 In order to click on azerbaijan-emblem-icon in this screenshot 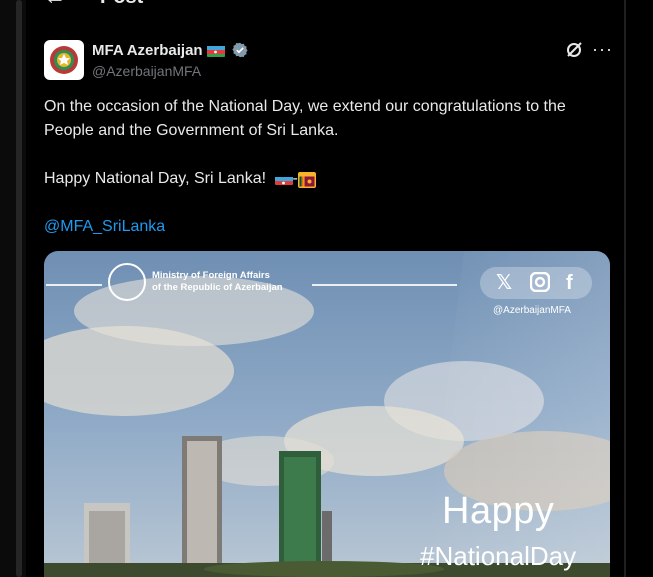, I will do `click(64, 60)`.